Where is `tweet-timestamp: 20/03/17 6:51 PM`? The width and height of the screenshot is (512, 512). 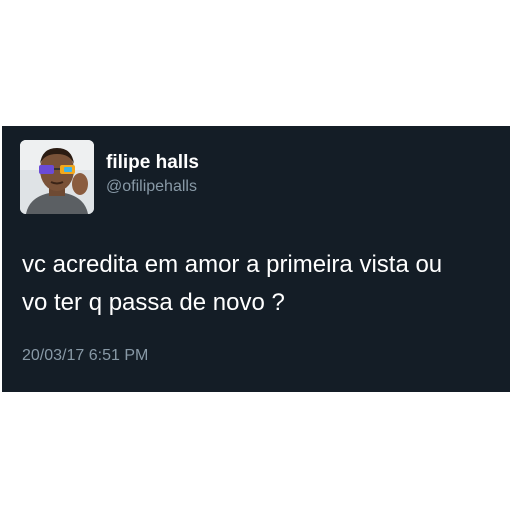 tweet-timestamp: 20/03/17 6:51 PM is located at coordinates (85, 356).